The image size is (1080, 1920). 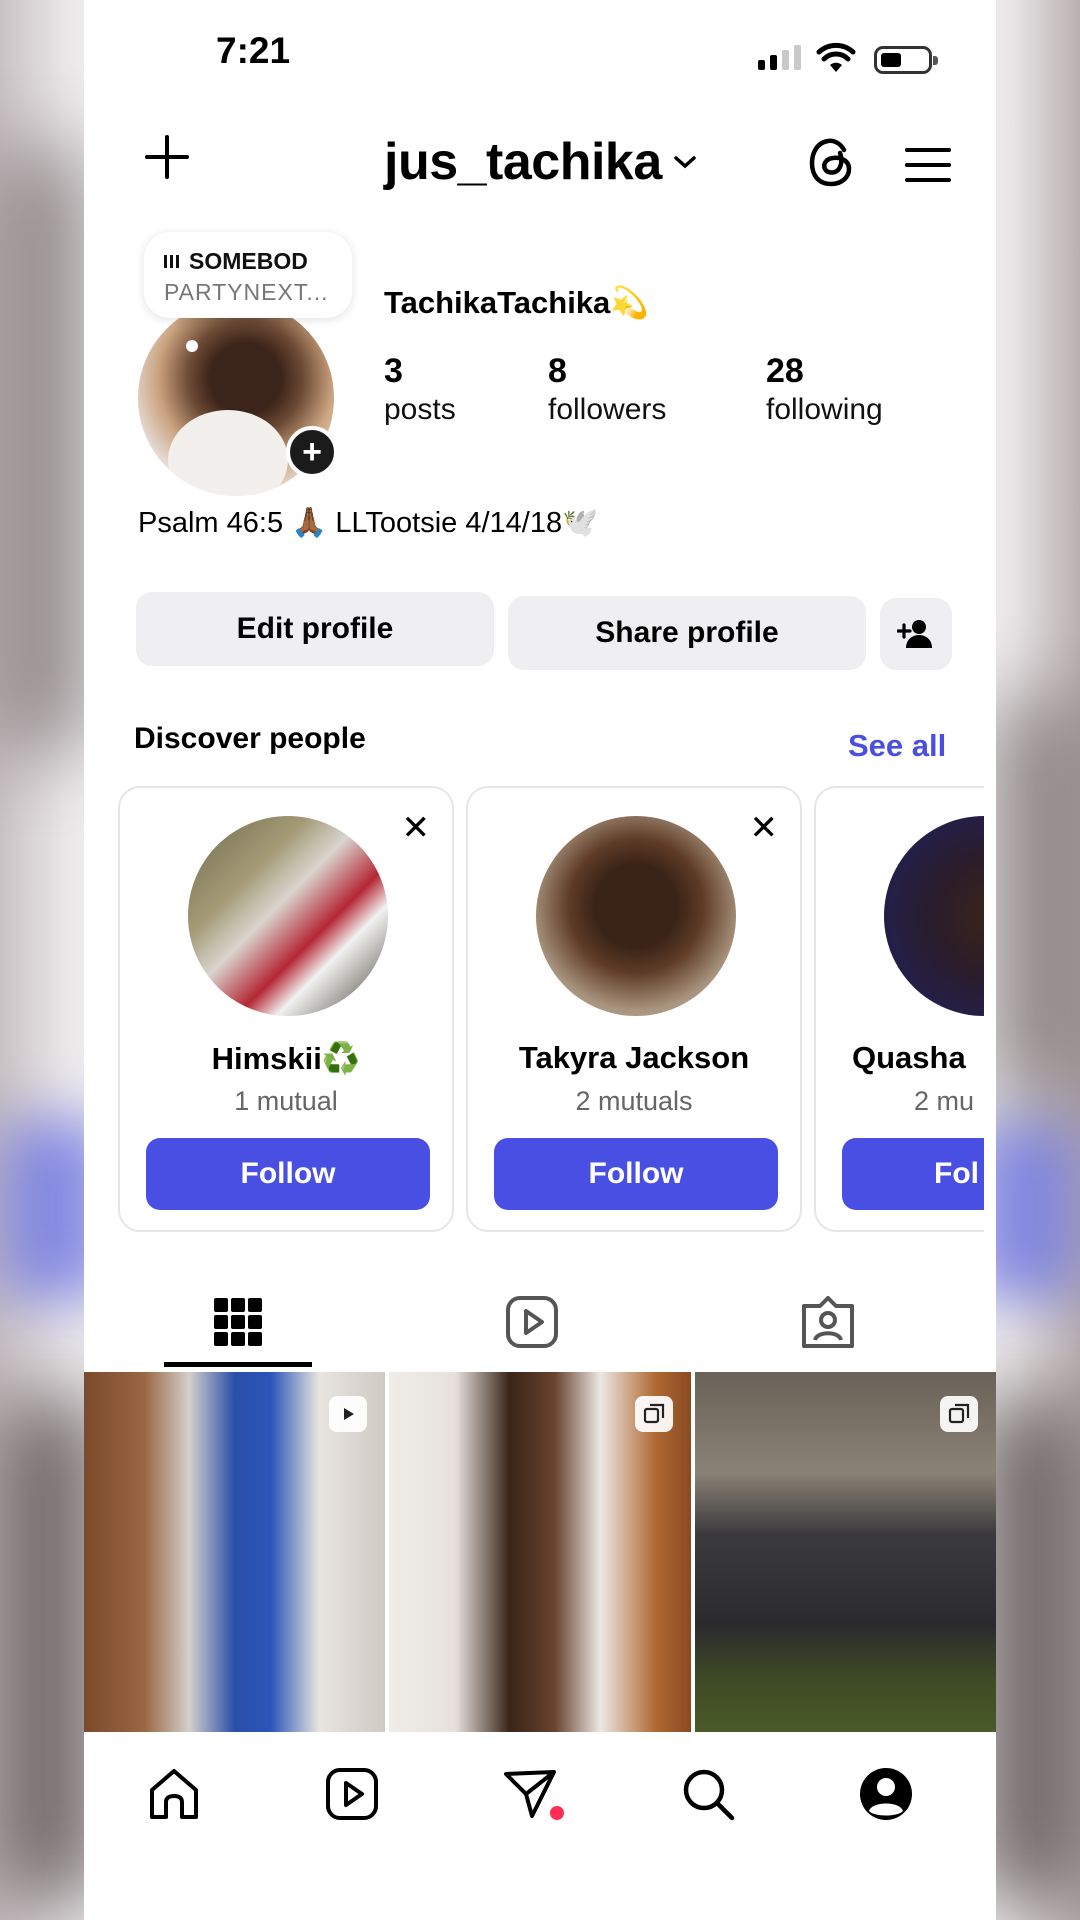 I want to click on profile-header: jus_tachika, so click(x=540, y=165).